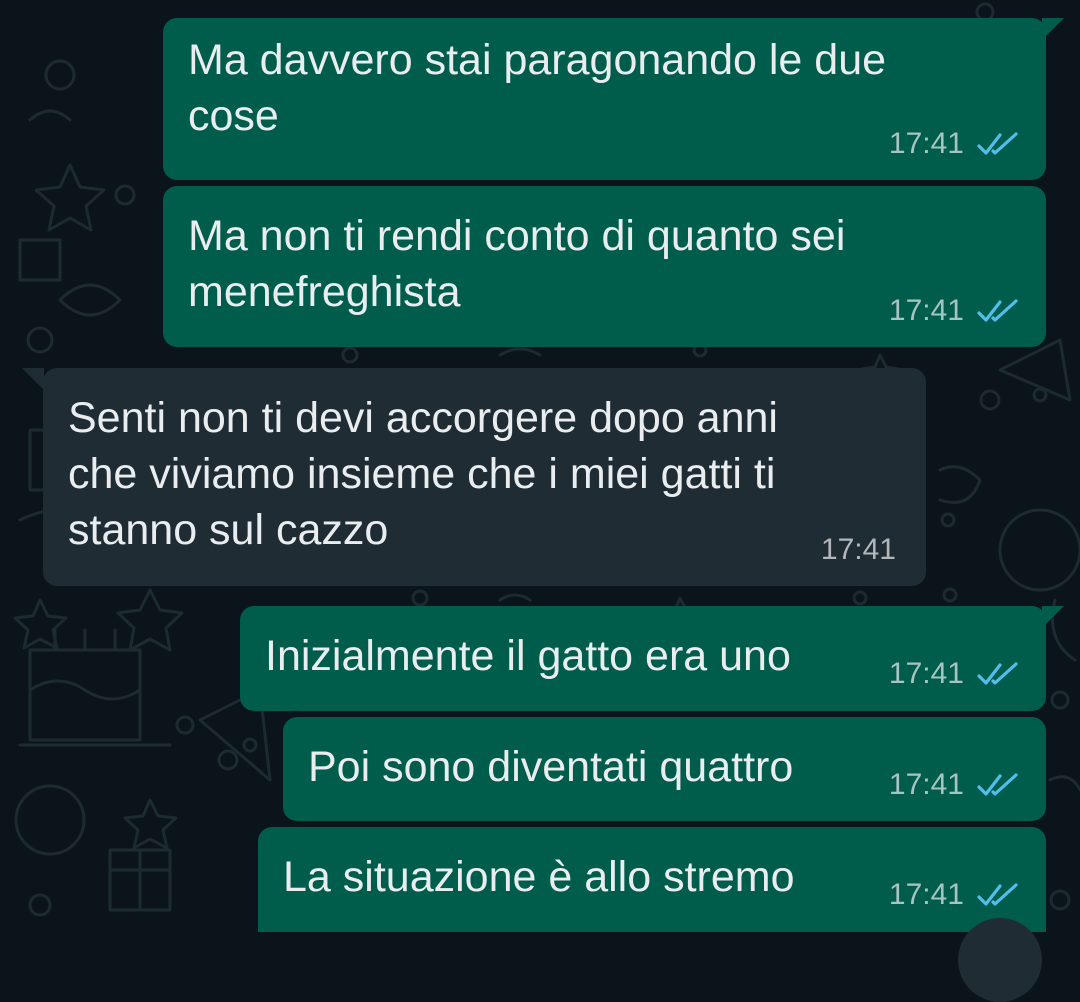 The width and height of the screenshot is (1080, 1002). I want to click on outgoing-message: Poi sono diventati quattro 17:41, so click(664, 769).